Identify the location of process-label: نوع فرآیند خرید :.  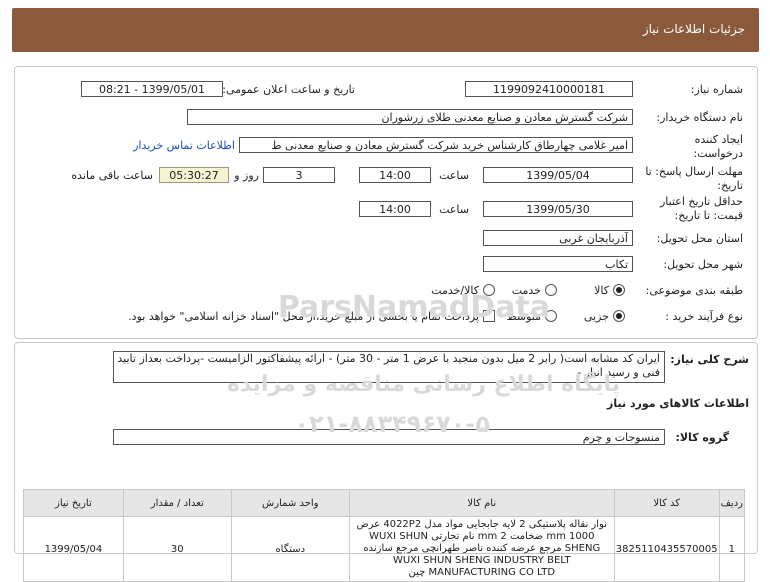
(704, 316).